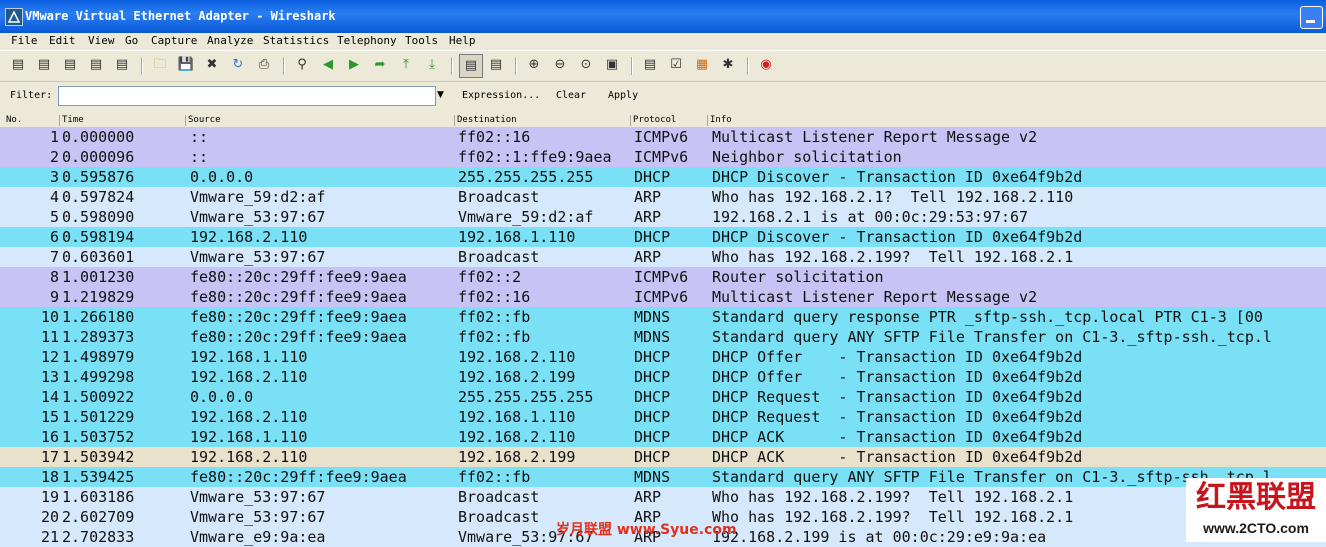 Image resolution: width=1326 pixels, height=547 pixels. Describe the element at coordinates (24, 41) in the screenshot. I see `menu-file: File` at that location.